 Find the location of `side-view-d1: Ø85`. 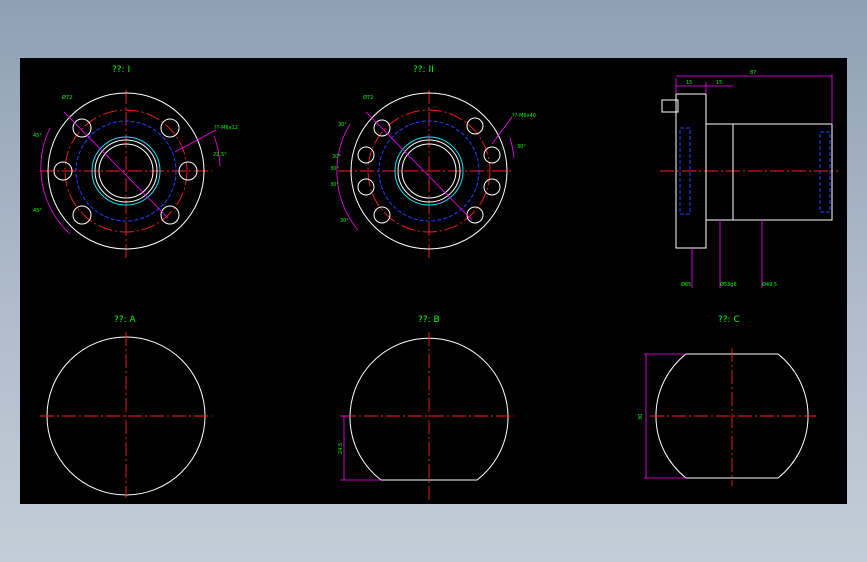

side-view-d1: Ø85 is located at coordinates (686, 284).